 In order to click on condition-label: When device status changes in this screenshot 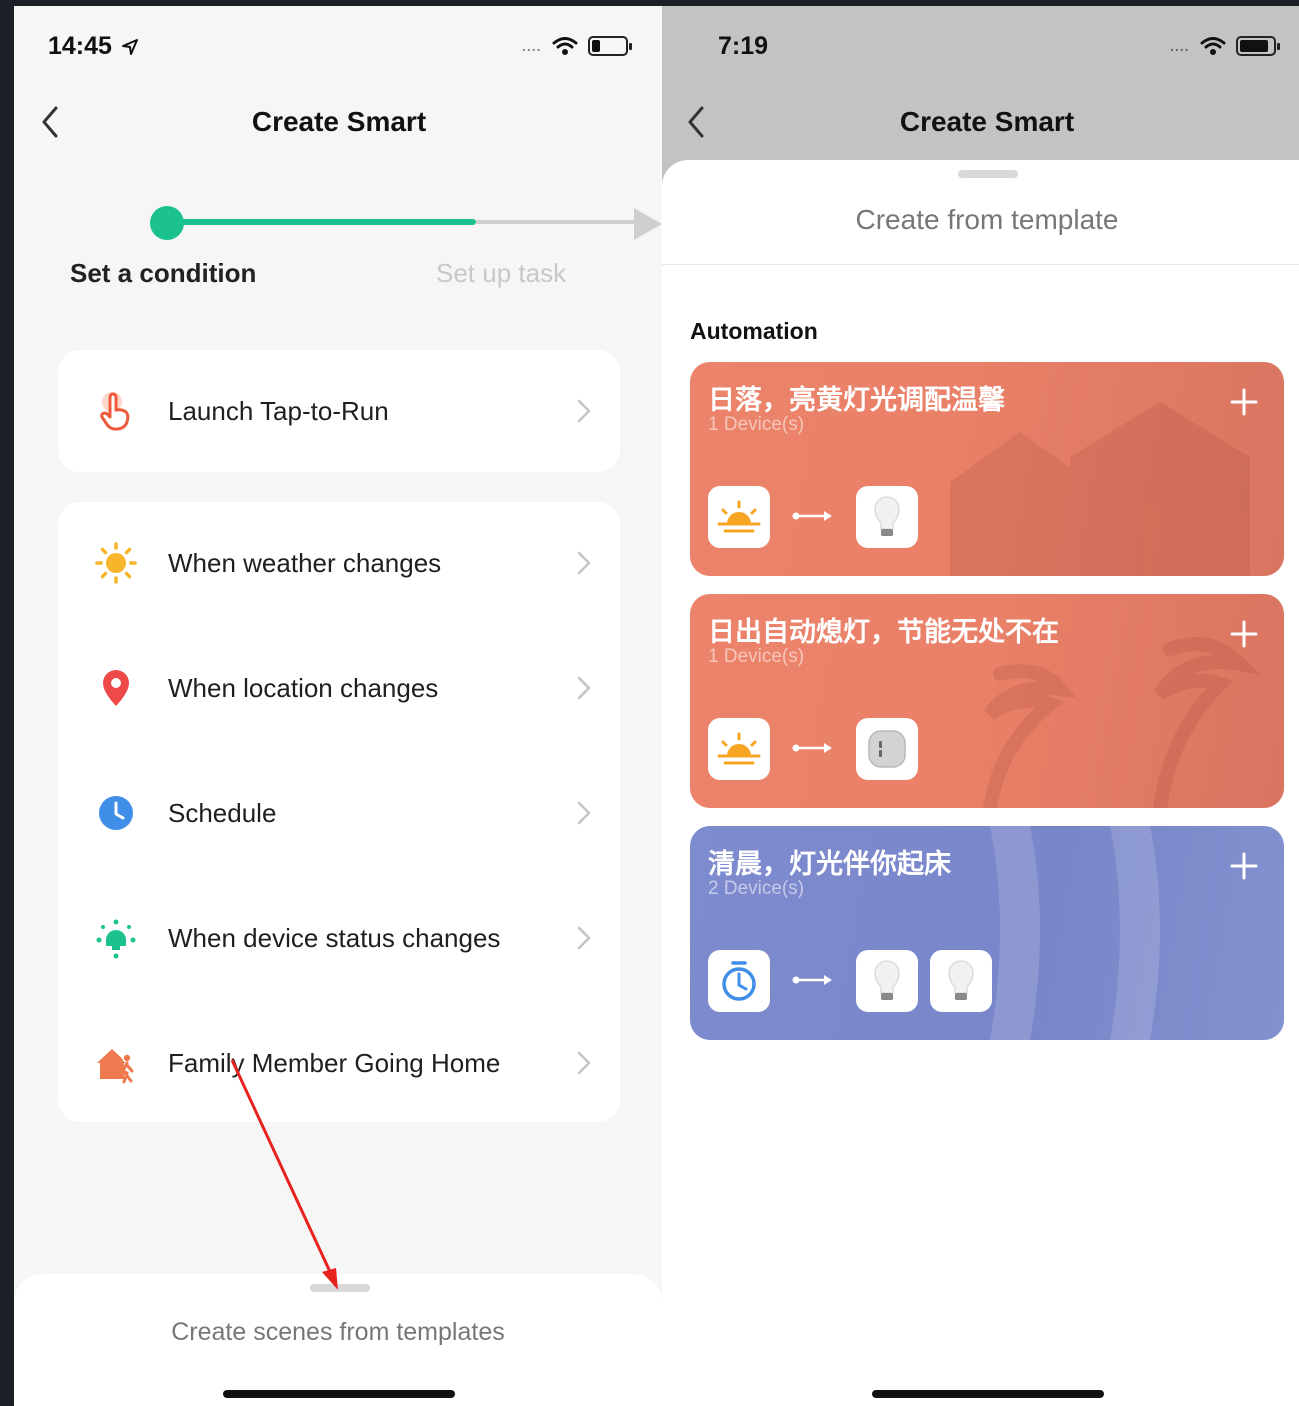, I will do `click(334, 937)`.